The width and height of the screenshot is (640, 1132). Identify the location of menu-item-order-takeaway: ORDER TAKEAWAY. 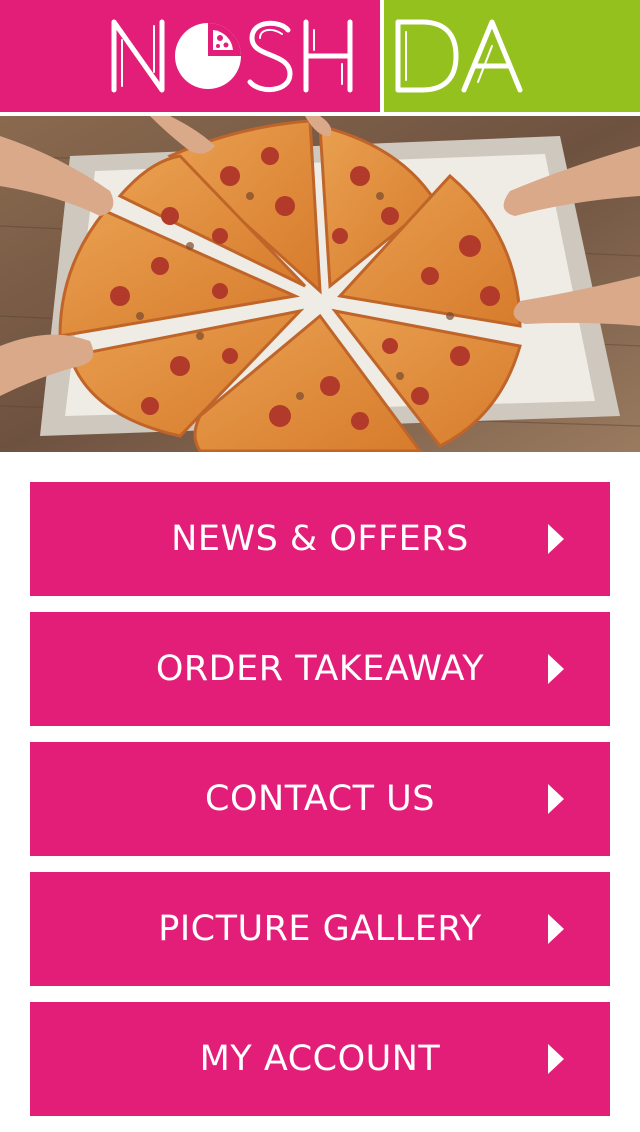
(320, 669).